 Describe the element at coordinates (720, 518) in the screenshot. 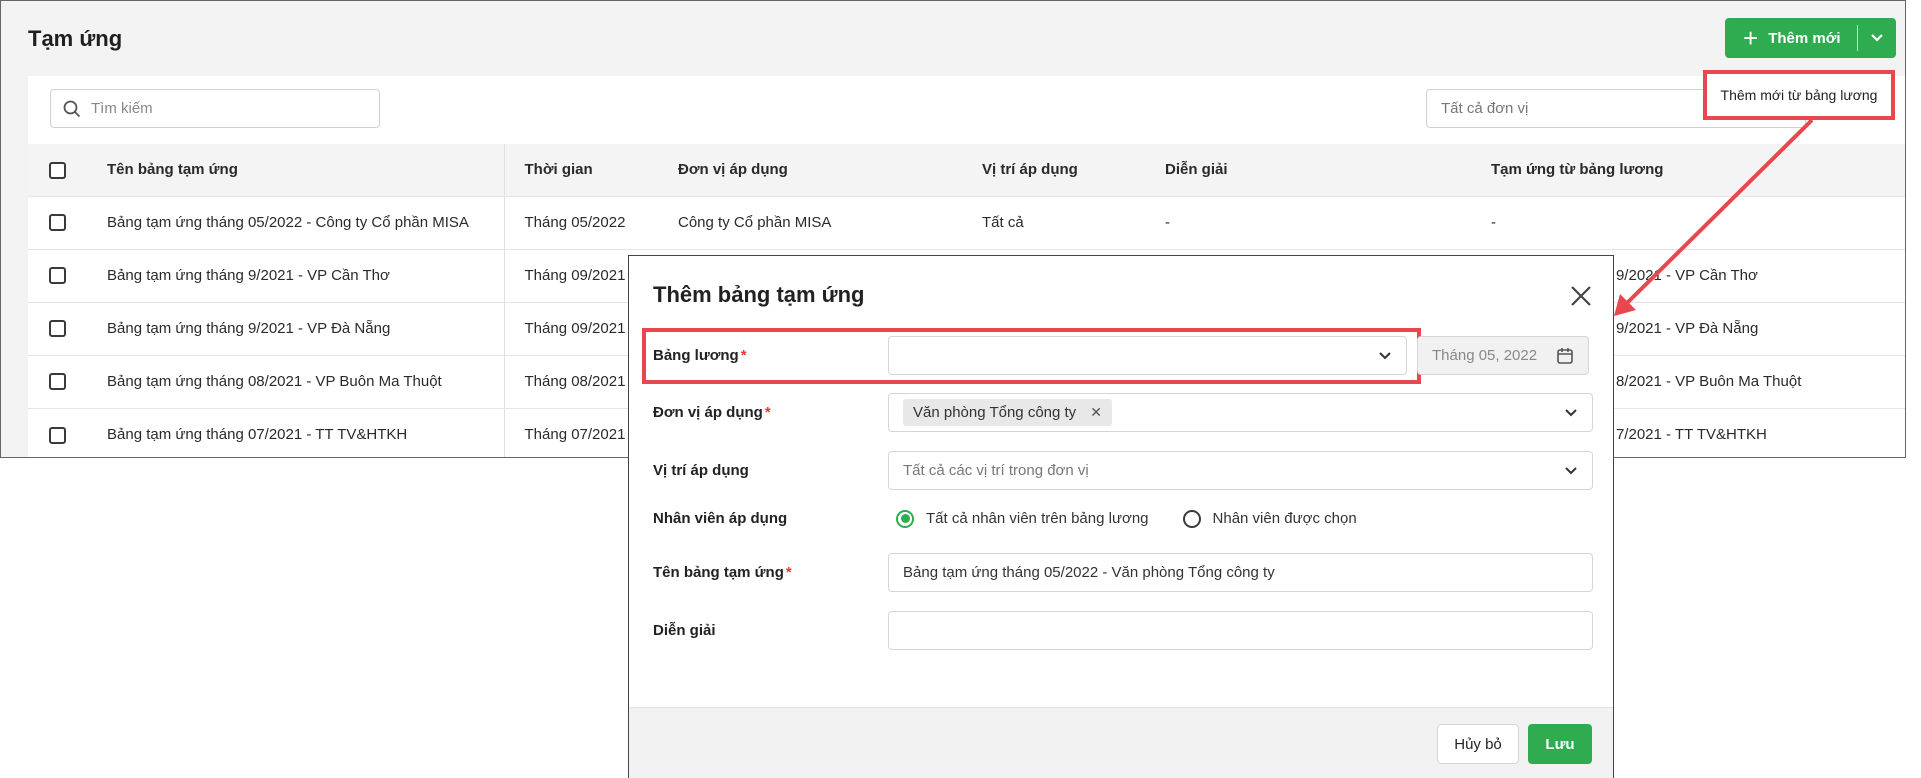

I see `employee-label: Nhân viên áp dụng` at that location.